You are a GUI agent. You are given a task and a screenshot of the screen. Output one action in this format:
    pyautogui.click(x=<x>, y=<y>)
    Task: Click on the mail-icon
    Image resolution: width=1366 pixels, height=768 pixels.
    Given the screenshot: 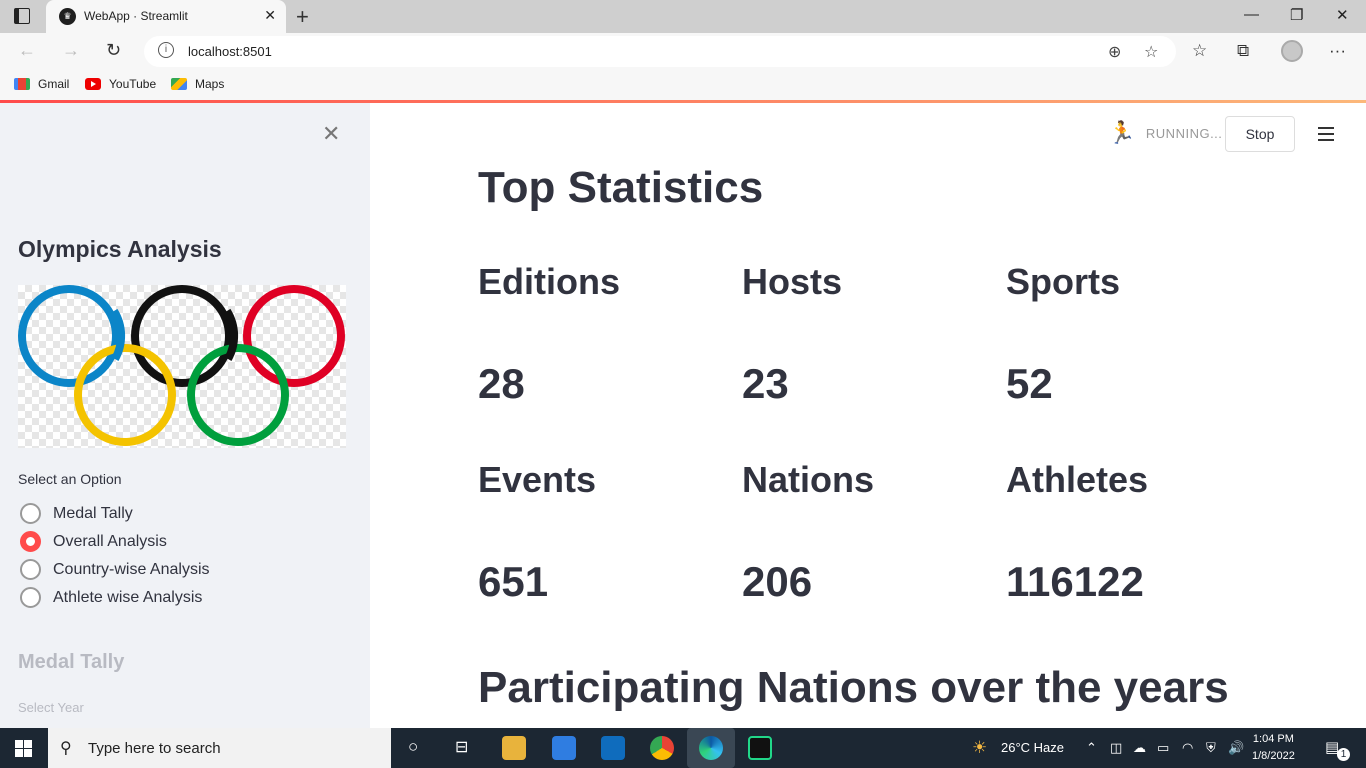 What is the action you would take?
    pyautogui.click(x=613, y=748)
    